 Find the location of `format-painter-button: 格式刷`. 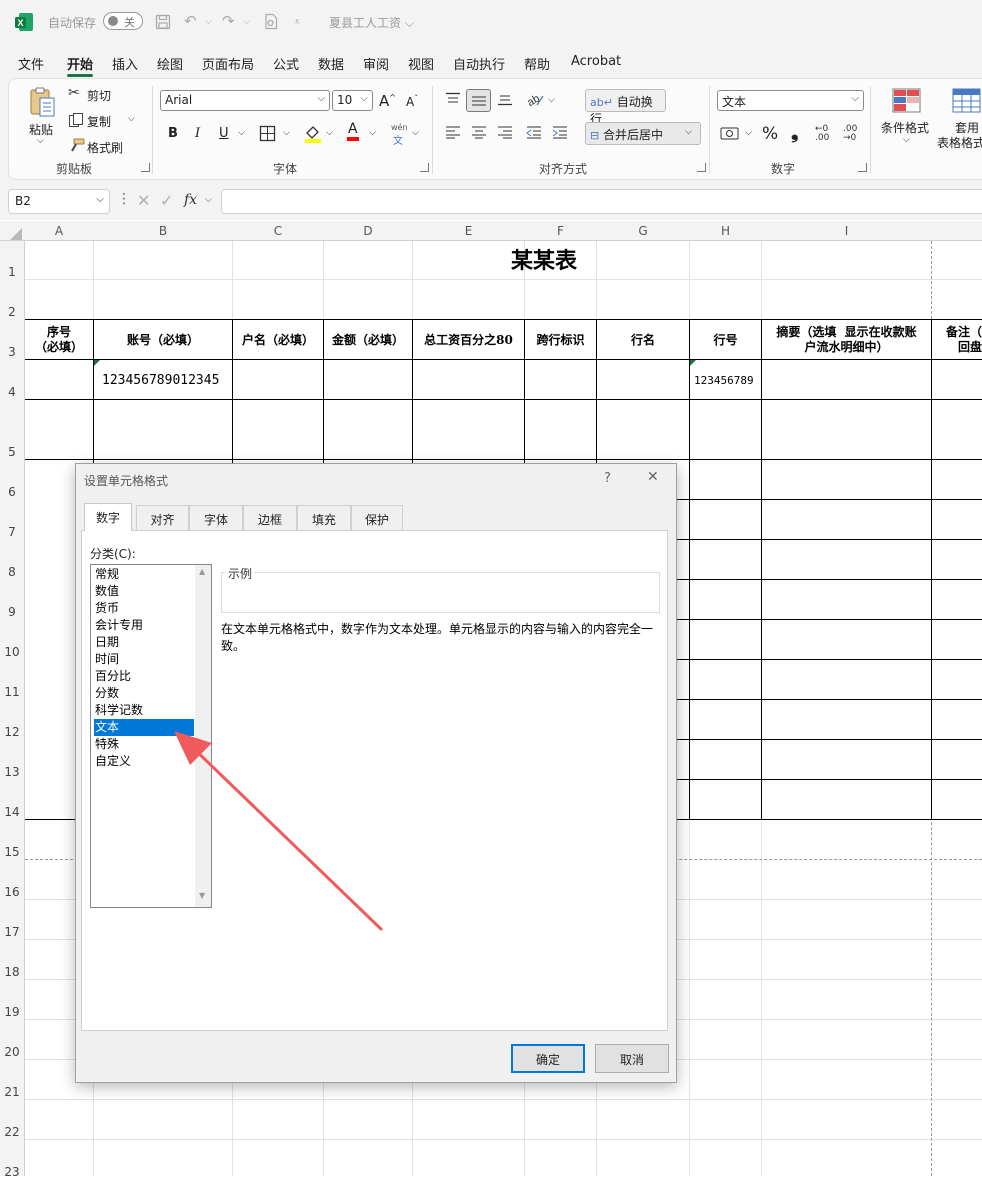

format-painter-button: 格式刷 is located at coordinates (105, 147).